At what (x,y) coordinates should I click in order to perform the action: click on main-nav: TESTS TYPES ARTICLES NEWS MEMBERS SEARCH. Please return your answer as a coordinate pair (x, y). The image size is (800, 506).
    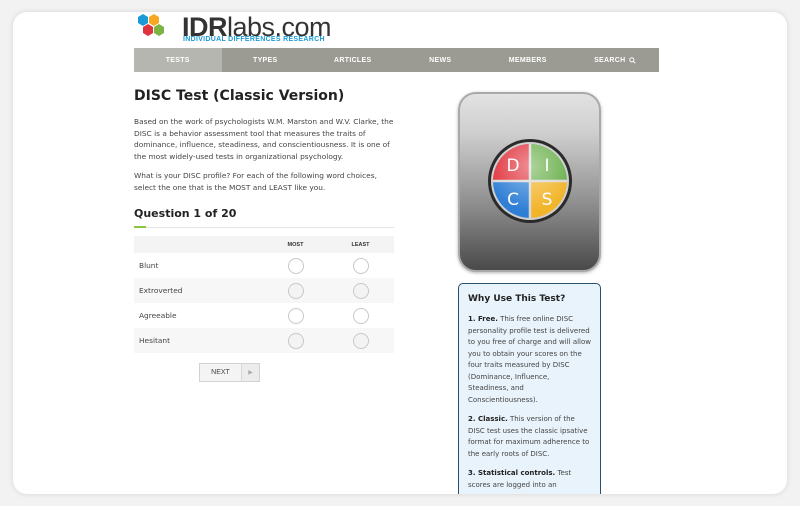
    Looking at the image, I should click on (396, 60).